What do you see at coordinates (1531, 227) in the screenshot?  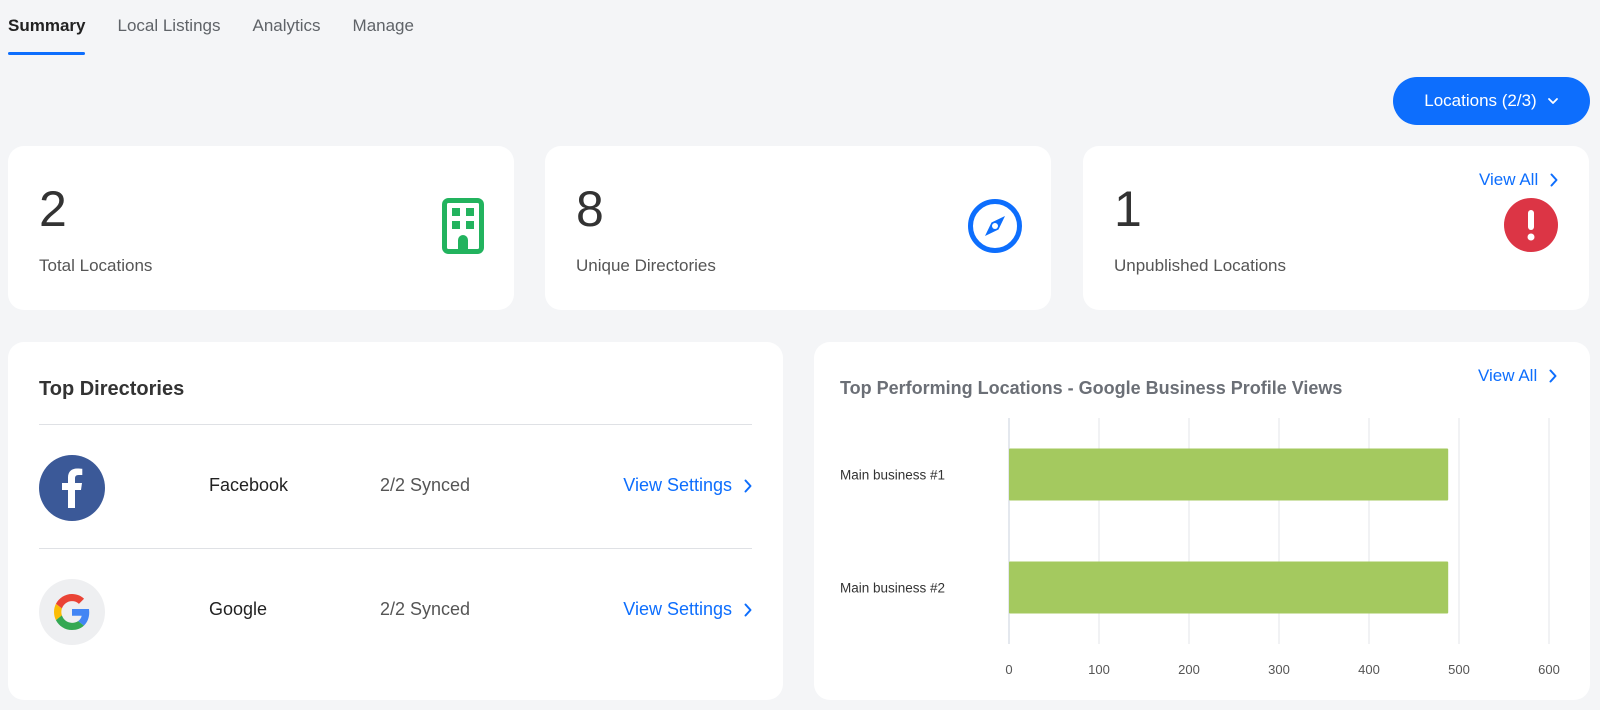 I see `alert-icon` at bounding box center [1531, 227].